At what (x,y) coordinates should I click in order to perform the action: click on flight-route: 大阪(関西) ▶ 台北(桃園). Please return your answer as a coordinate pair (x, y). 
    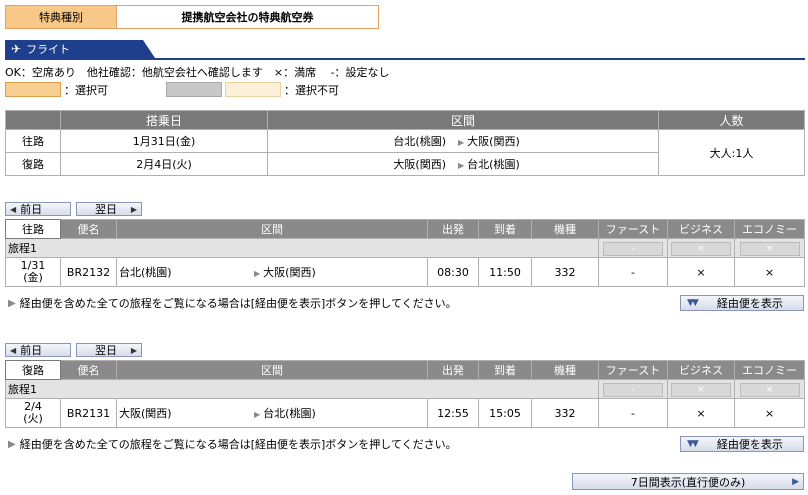
    Looking at the image, I should click on (272, 413).